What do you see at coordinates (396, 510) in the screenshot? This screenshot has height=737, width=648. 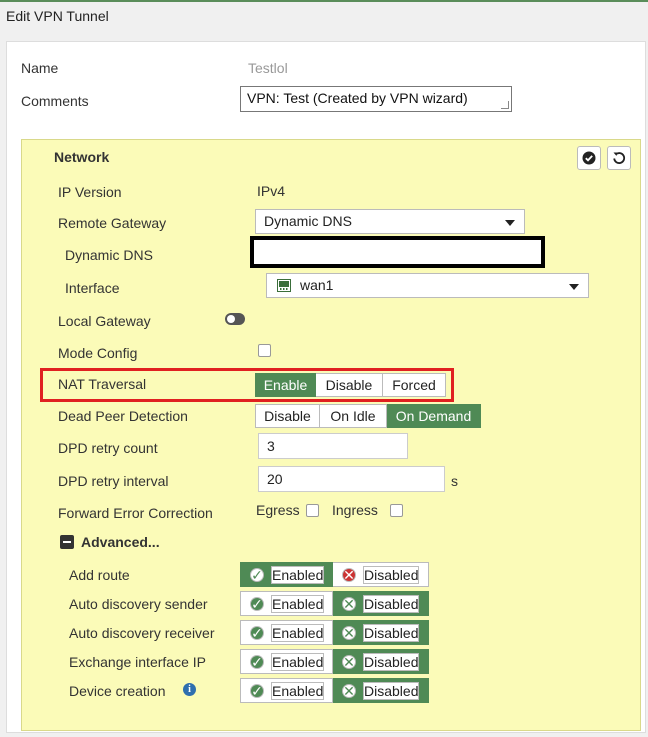 I see `fec-ingress-checkbox` at bounding box center [396, 510].